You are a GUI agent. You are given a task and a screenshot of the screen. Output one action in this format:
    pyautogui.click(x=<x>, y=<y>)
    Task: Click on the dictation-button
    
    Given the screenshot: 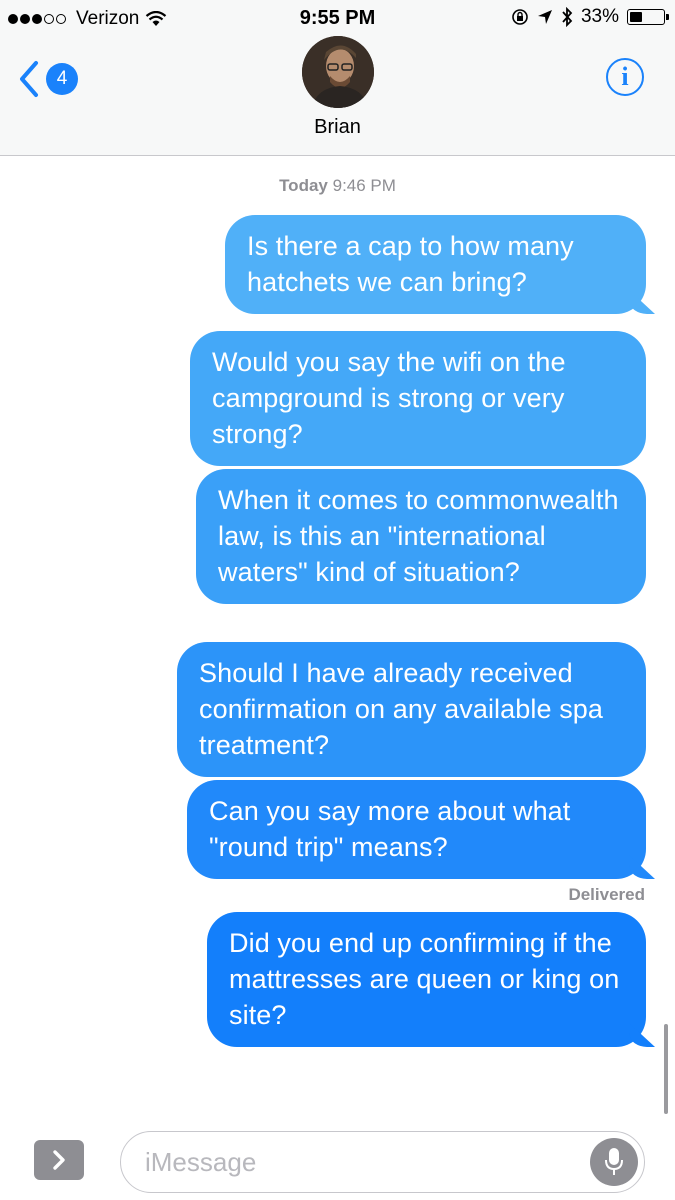 What is the action you would take?
    pyautogui.click(x=614, y=1162)
    